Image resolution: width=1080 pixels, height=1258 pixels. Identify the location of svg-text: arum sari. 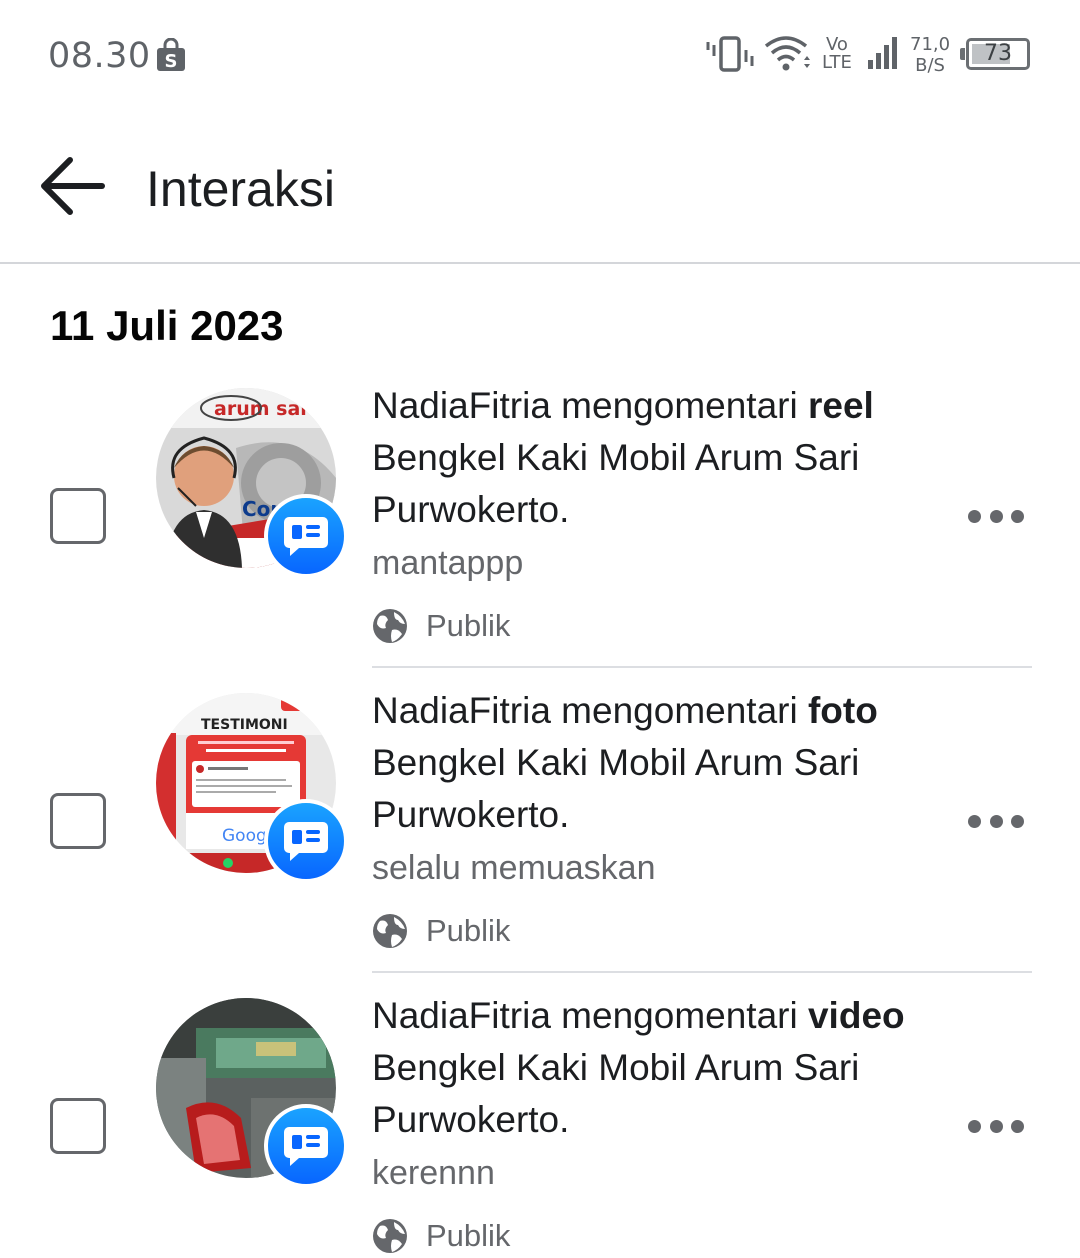
(265, 409).